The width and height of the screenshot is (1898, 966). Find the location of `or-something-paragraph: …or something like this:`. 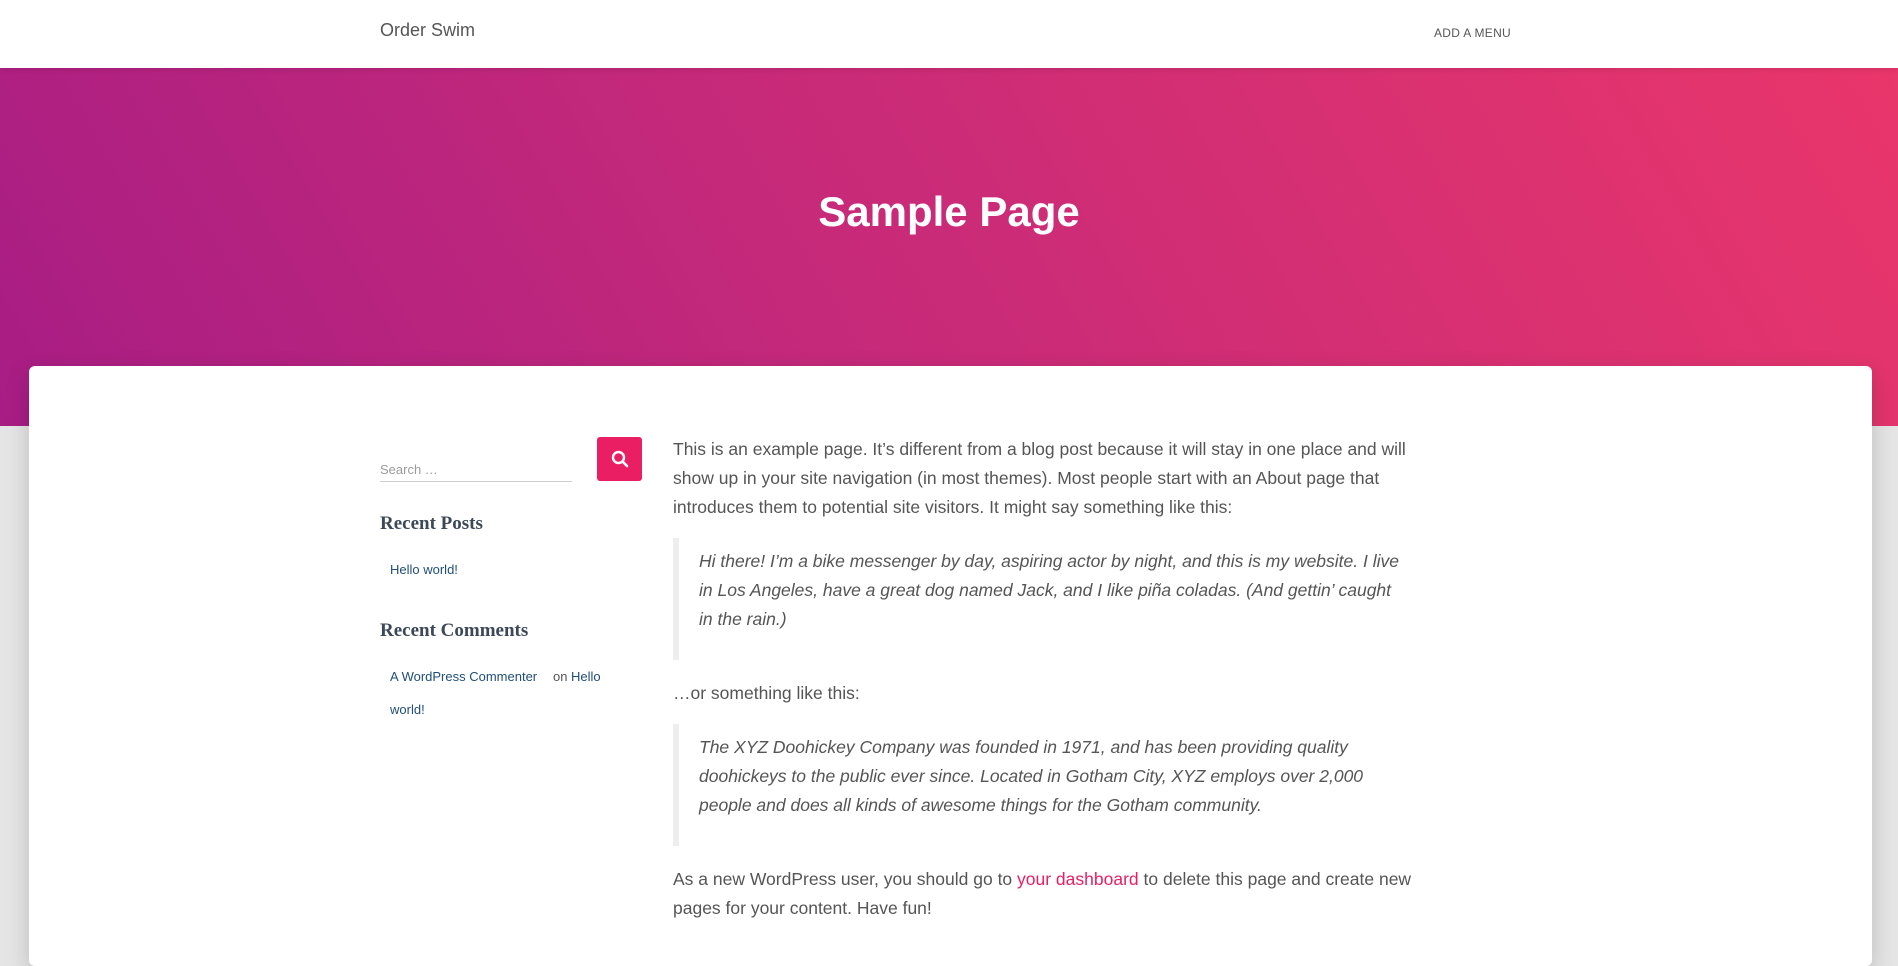

or-something-paragraph: …or something like this: is located at coordinates (766, 693).